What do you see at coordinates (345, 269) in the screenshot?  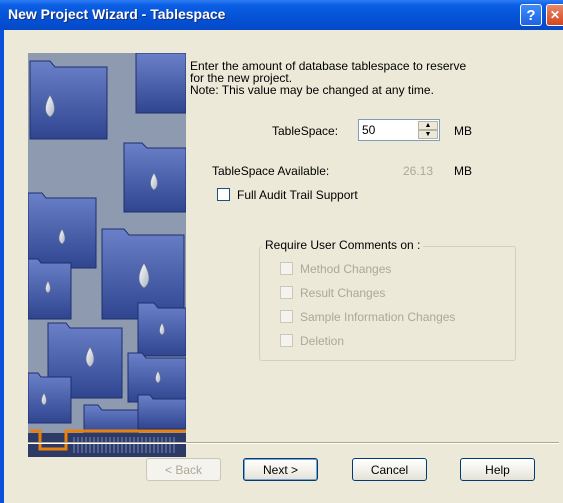 I see `method-changes-label: Method Changes` at bounding box center [345, 269].